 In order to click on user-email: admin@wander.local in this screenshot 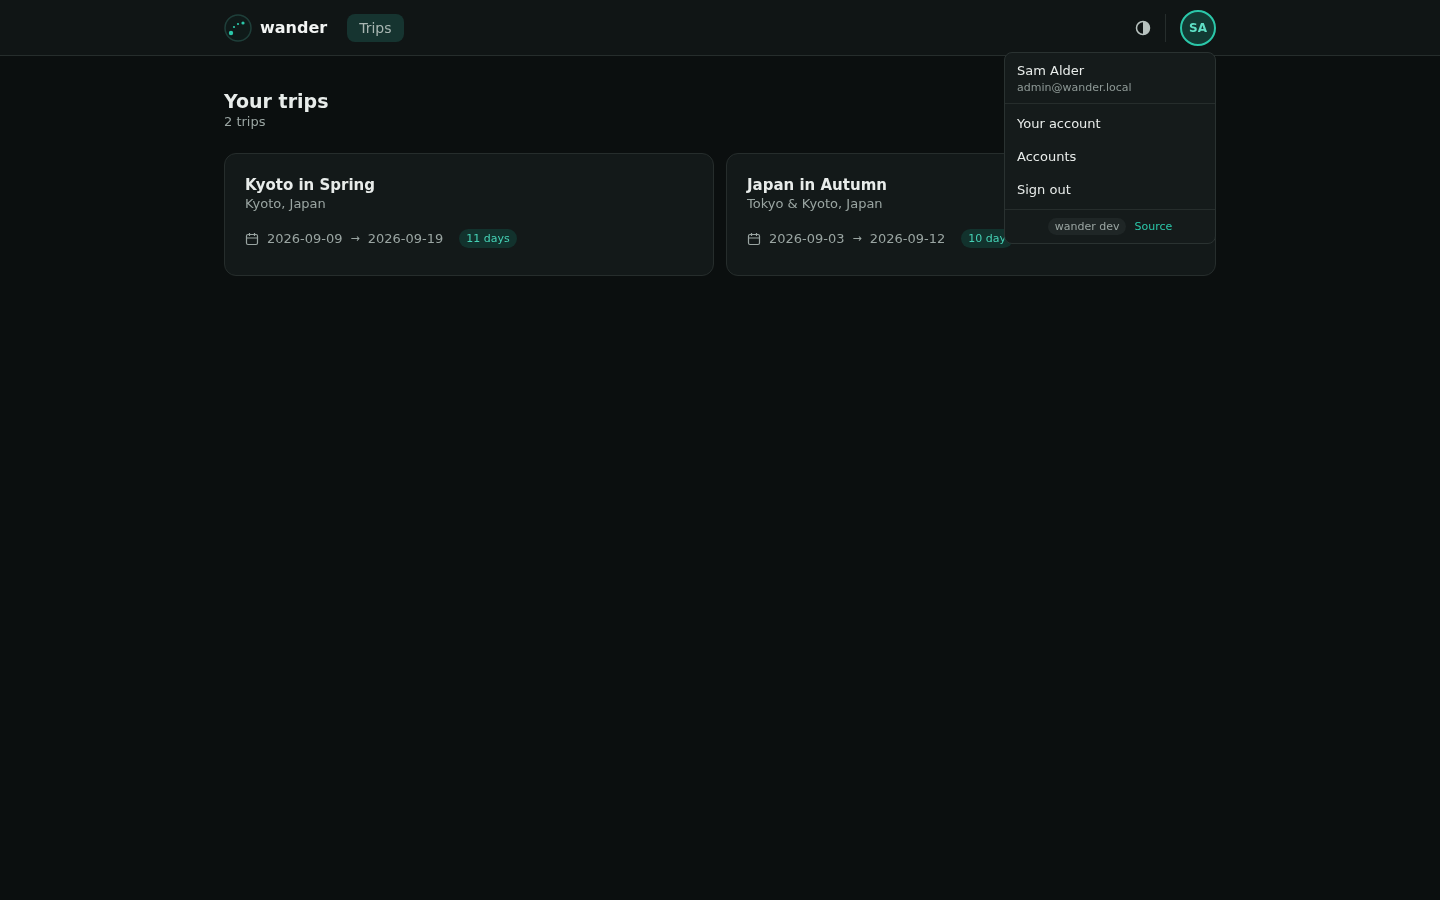, I will do `click(1075, 87)`.